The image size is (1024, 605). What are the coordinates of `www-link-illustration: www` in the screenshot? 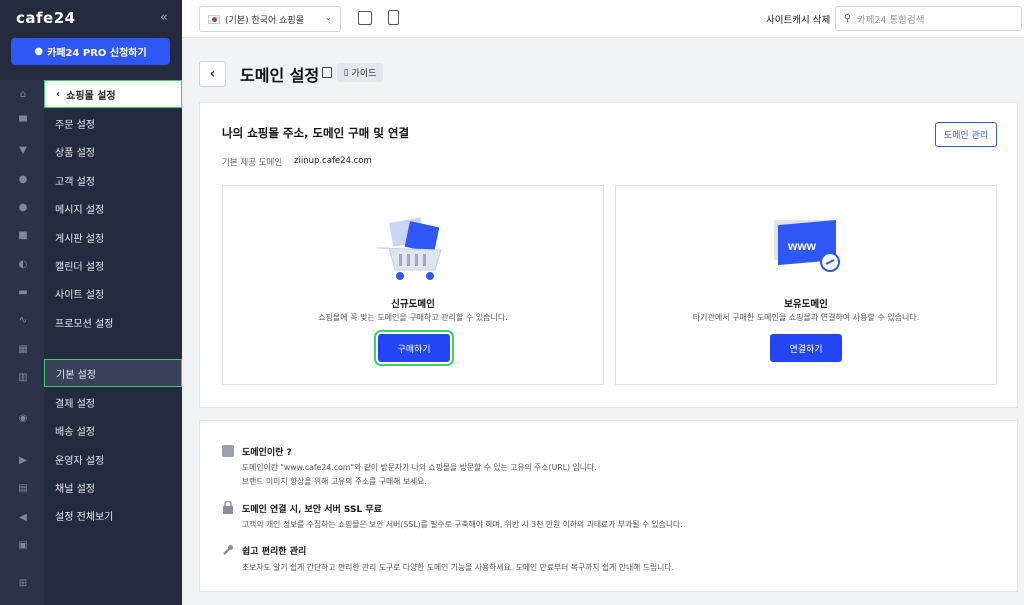 It's located at (807, 246).